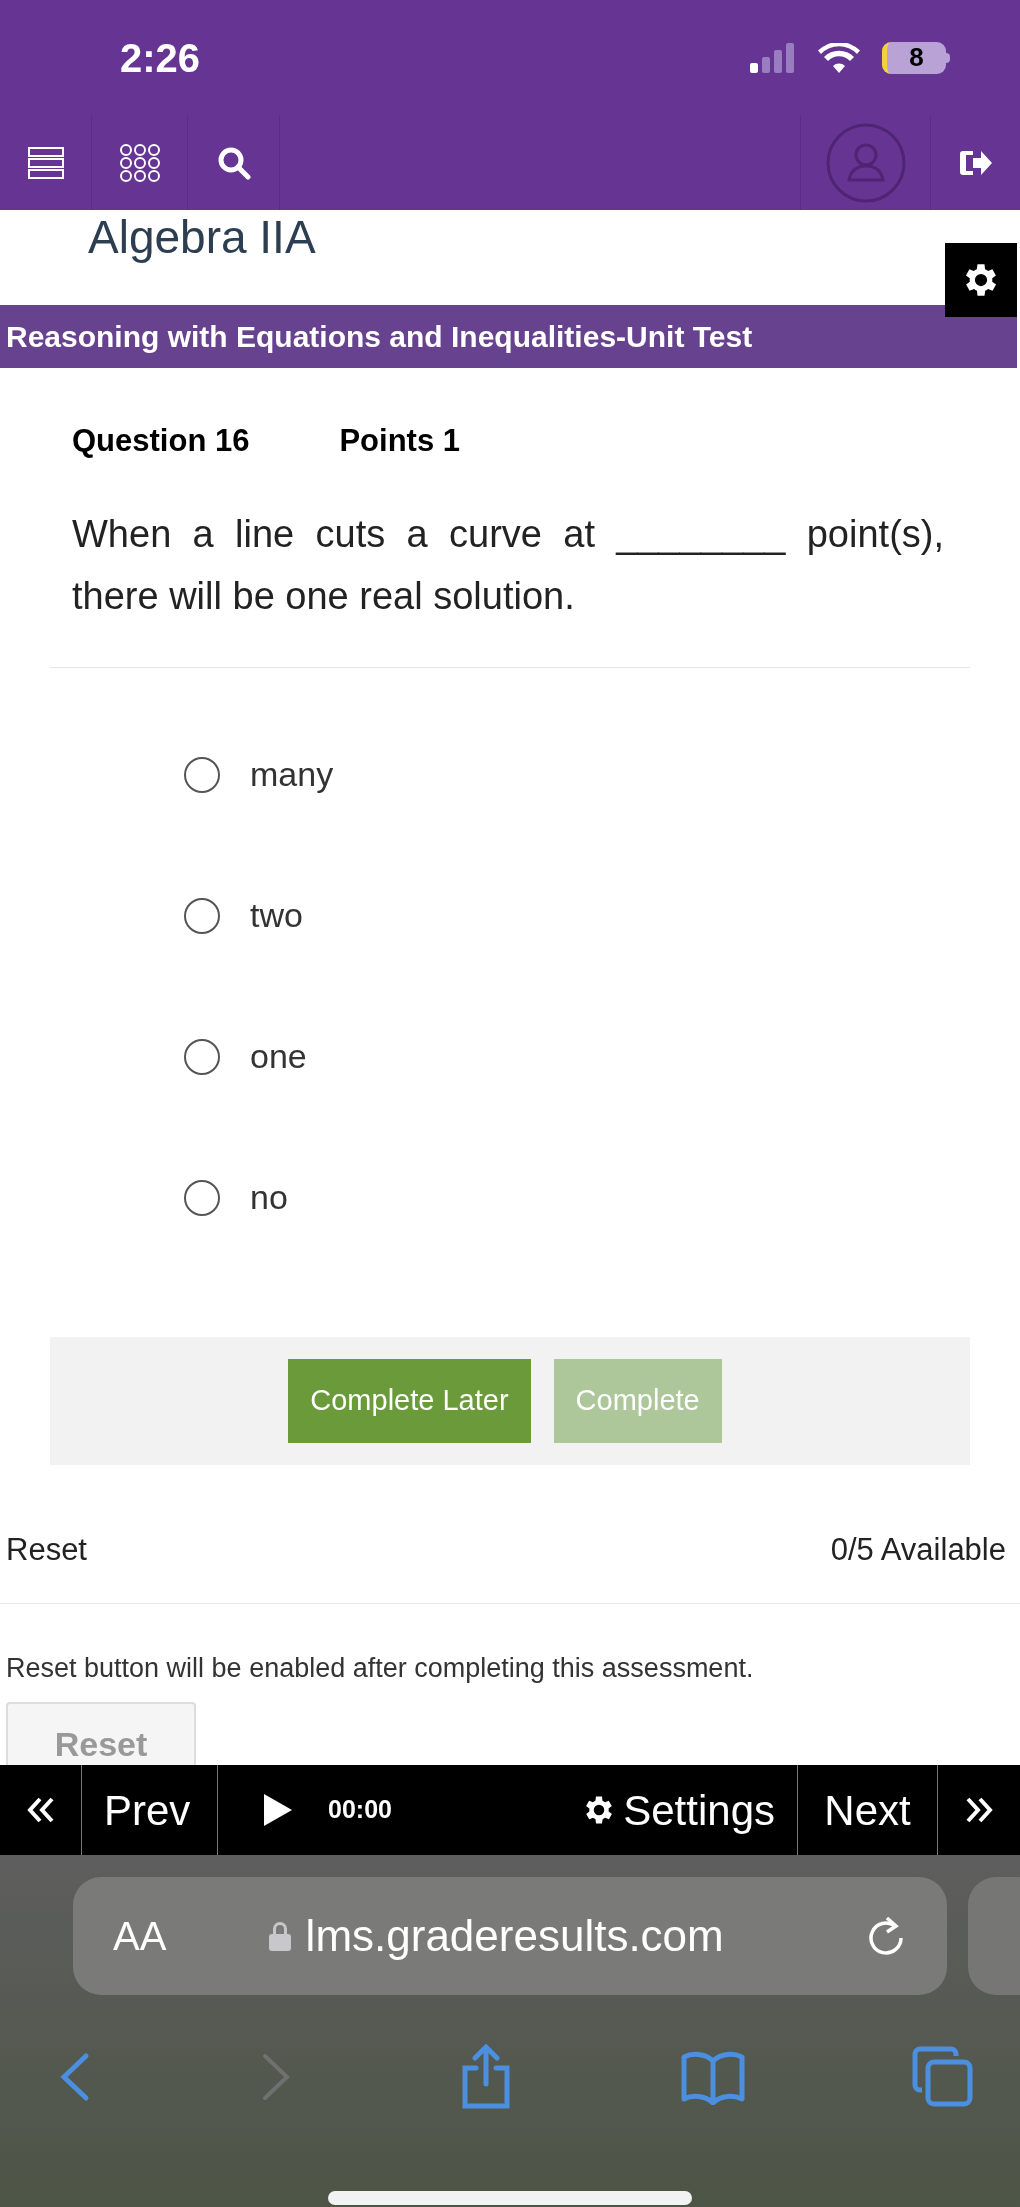 This screenshot has width=1020, height=2207. I want to click on url-text: lms.graderesults.com, so click(514, 1936).